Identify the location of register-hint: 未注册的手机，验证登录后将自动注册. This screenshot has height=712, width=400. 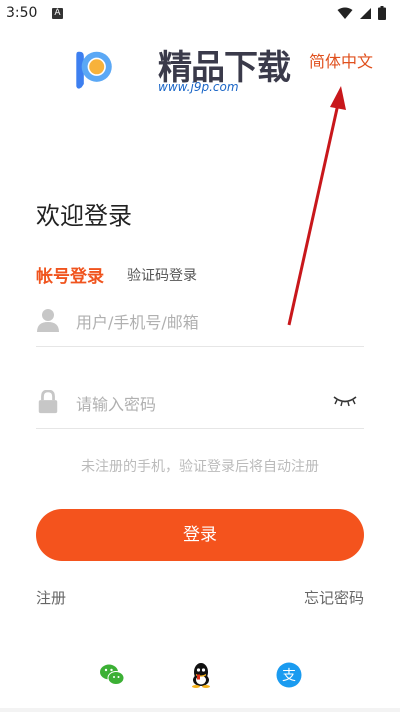
(200, 467).